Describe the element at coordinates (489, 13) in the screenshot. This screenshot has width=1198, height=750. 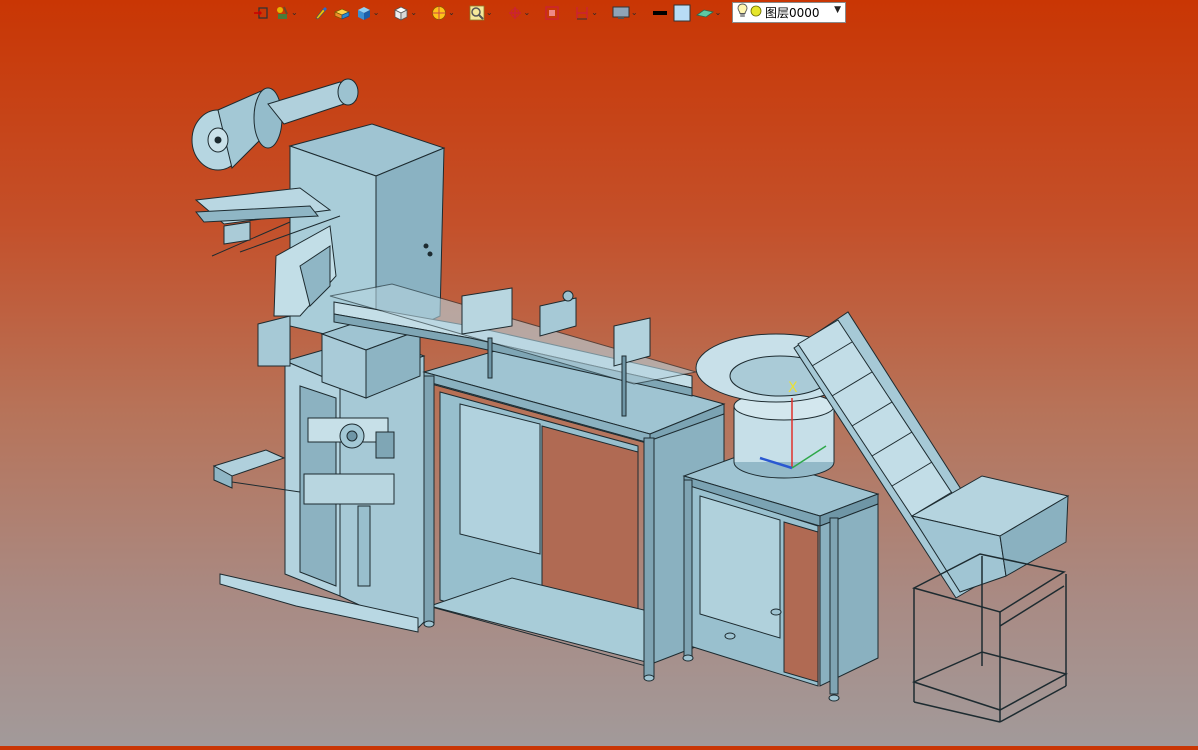
I see `zoom-dropdown-icon: ⌄` at that location.